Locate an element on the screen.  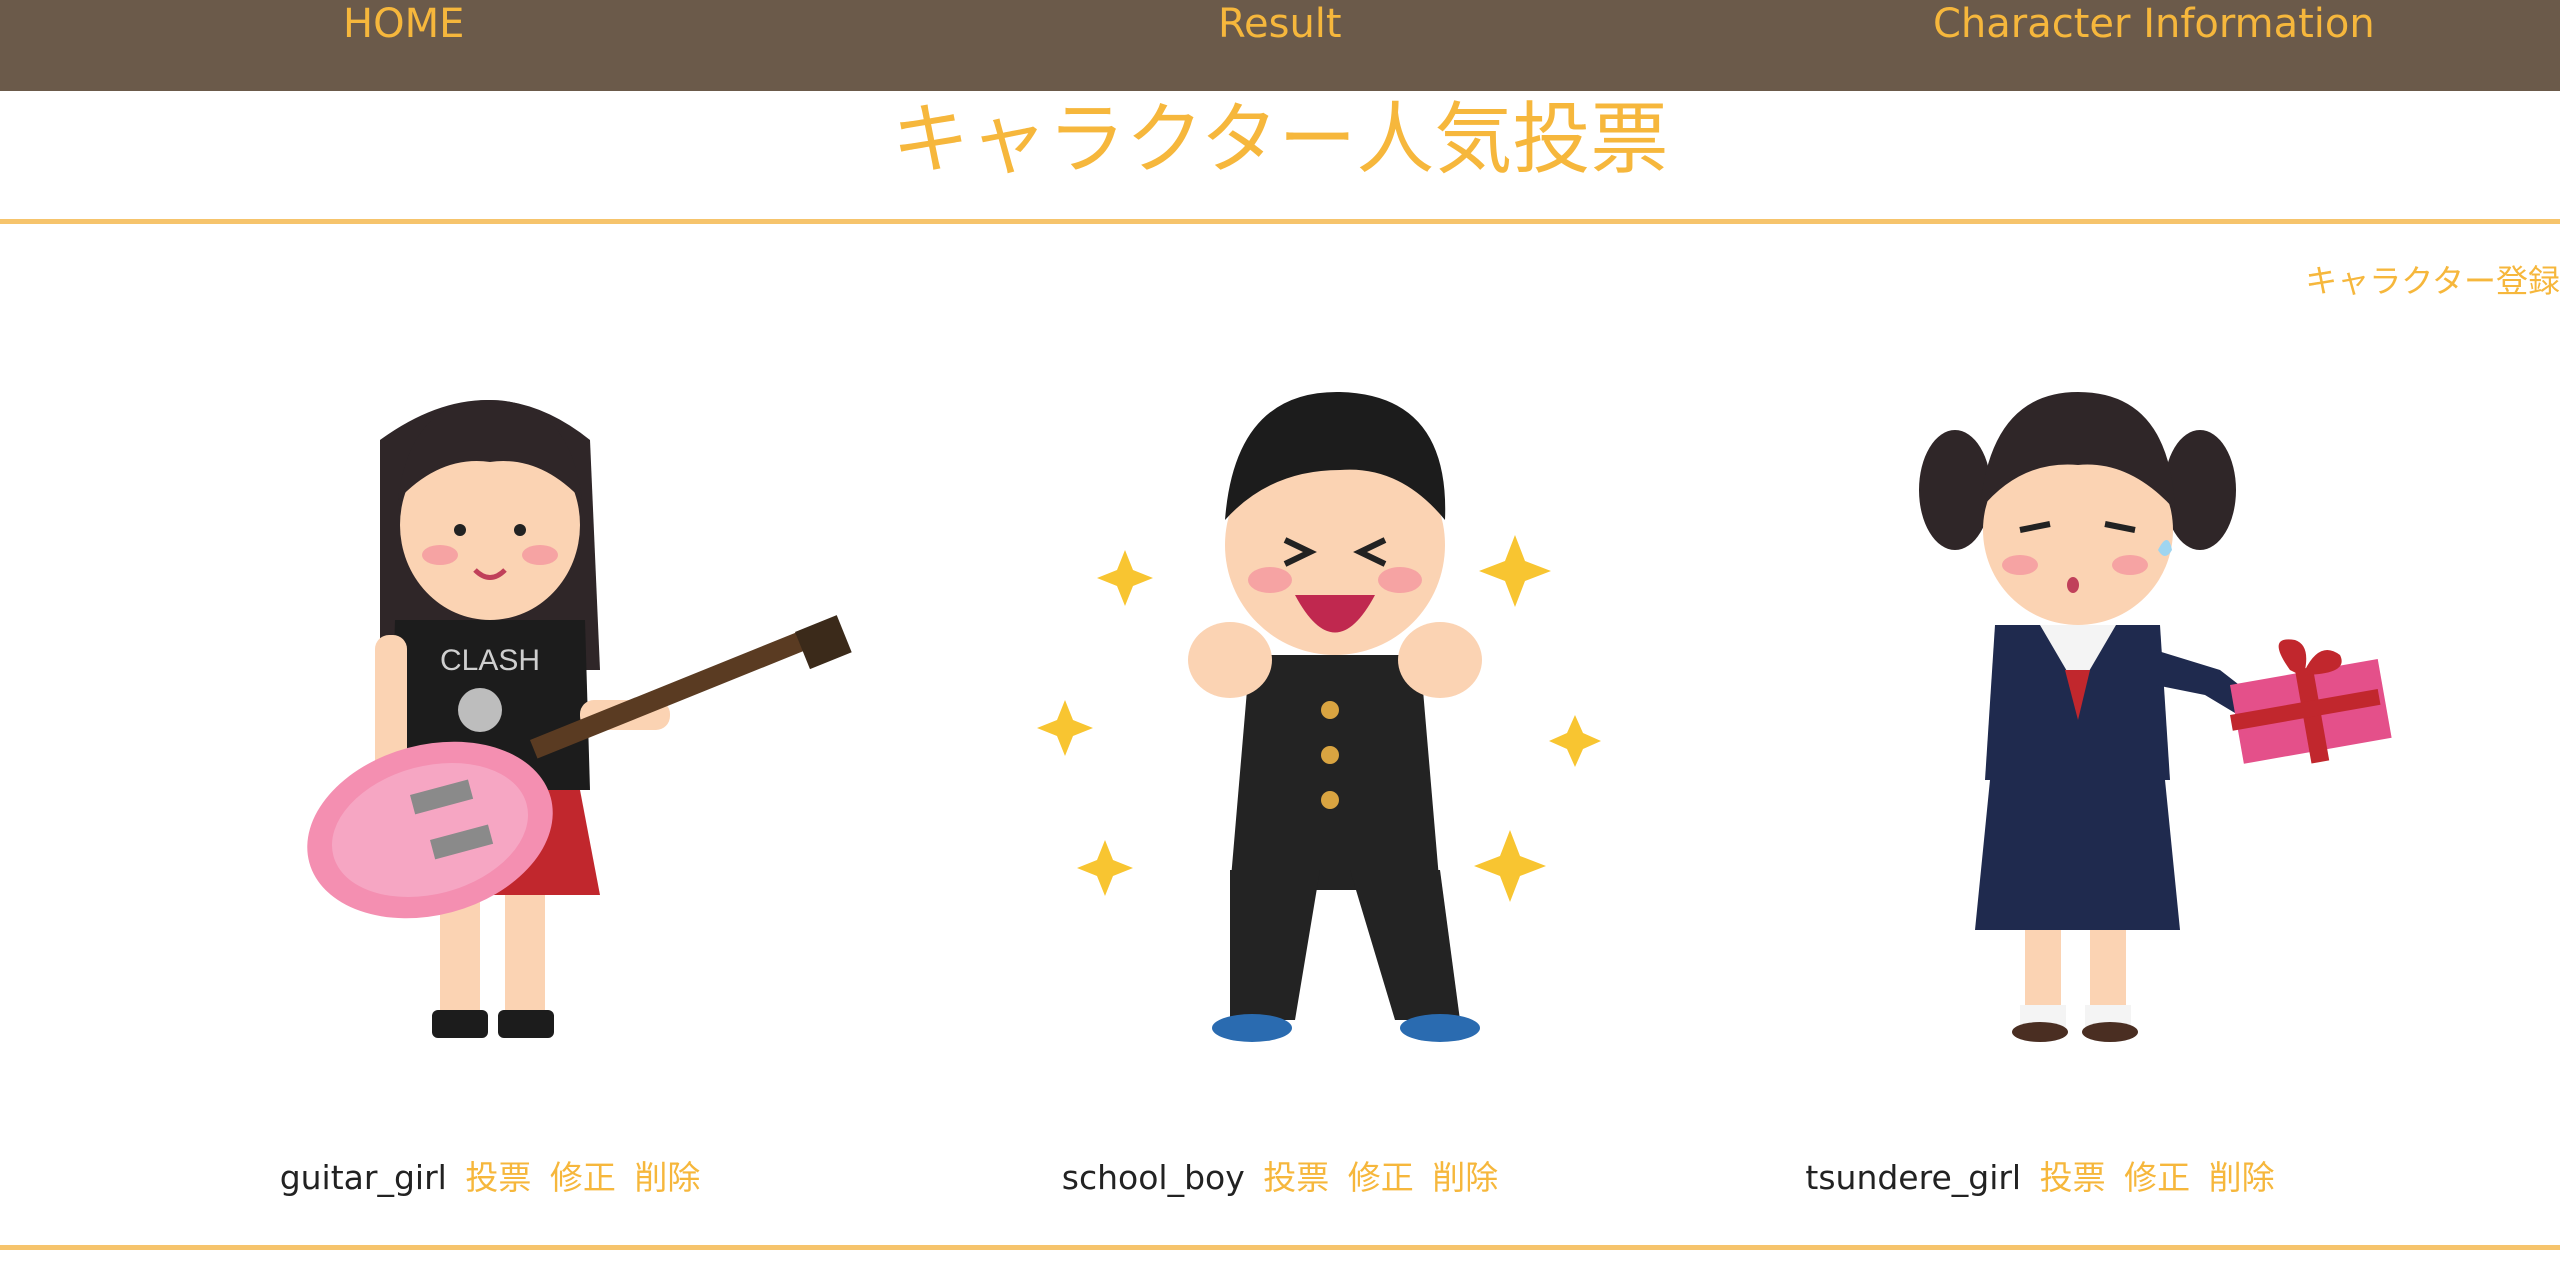
character-name: school_boy is located at coordinates (1153, 1177).